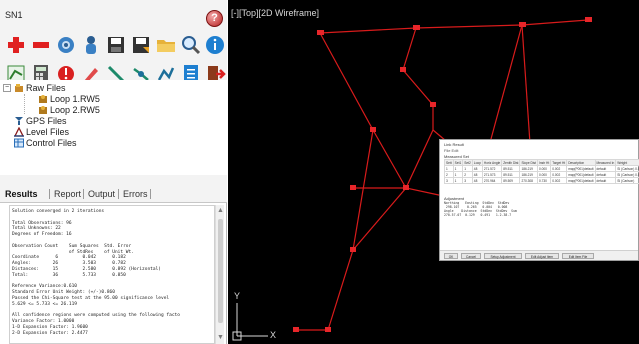 The width and height of the screenshot is (639, 344). I want to click on results-line: Variance Factor: 1.0000, so click(43, 322).